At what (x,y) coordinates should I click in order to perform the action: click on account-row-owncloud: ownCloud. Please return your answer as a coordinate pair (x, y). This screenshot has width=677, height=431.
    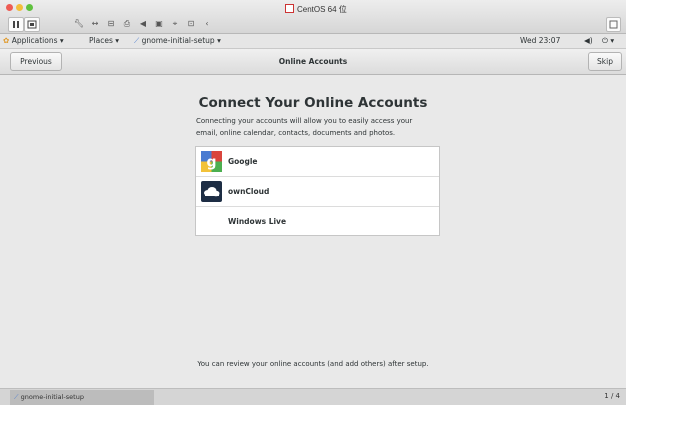
    Looking at the image, I should click on (317, 192).